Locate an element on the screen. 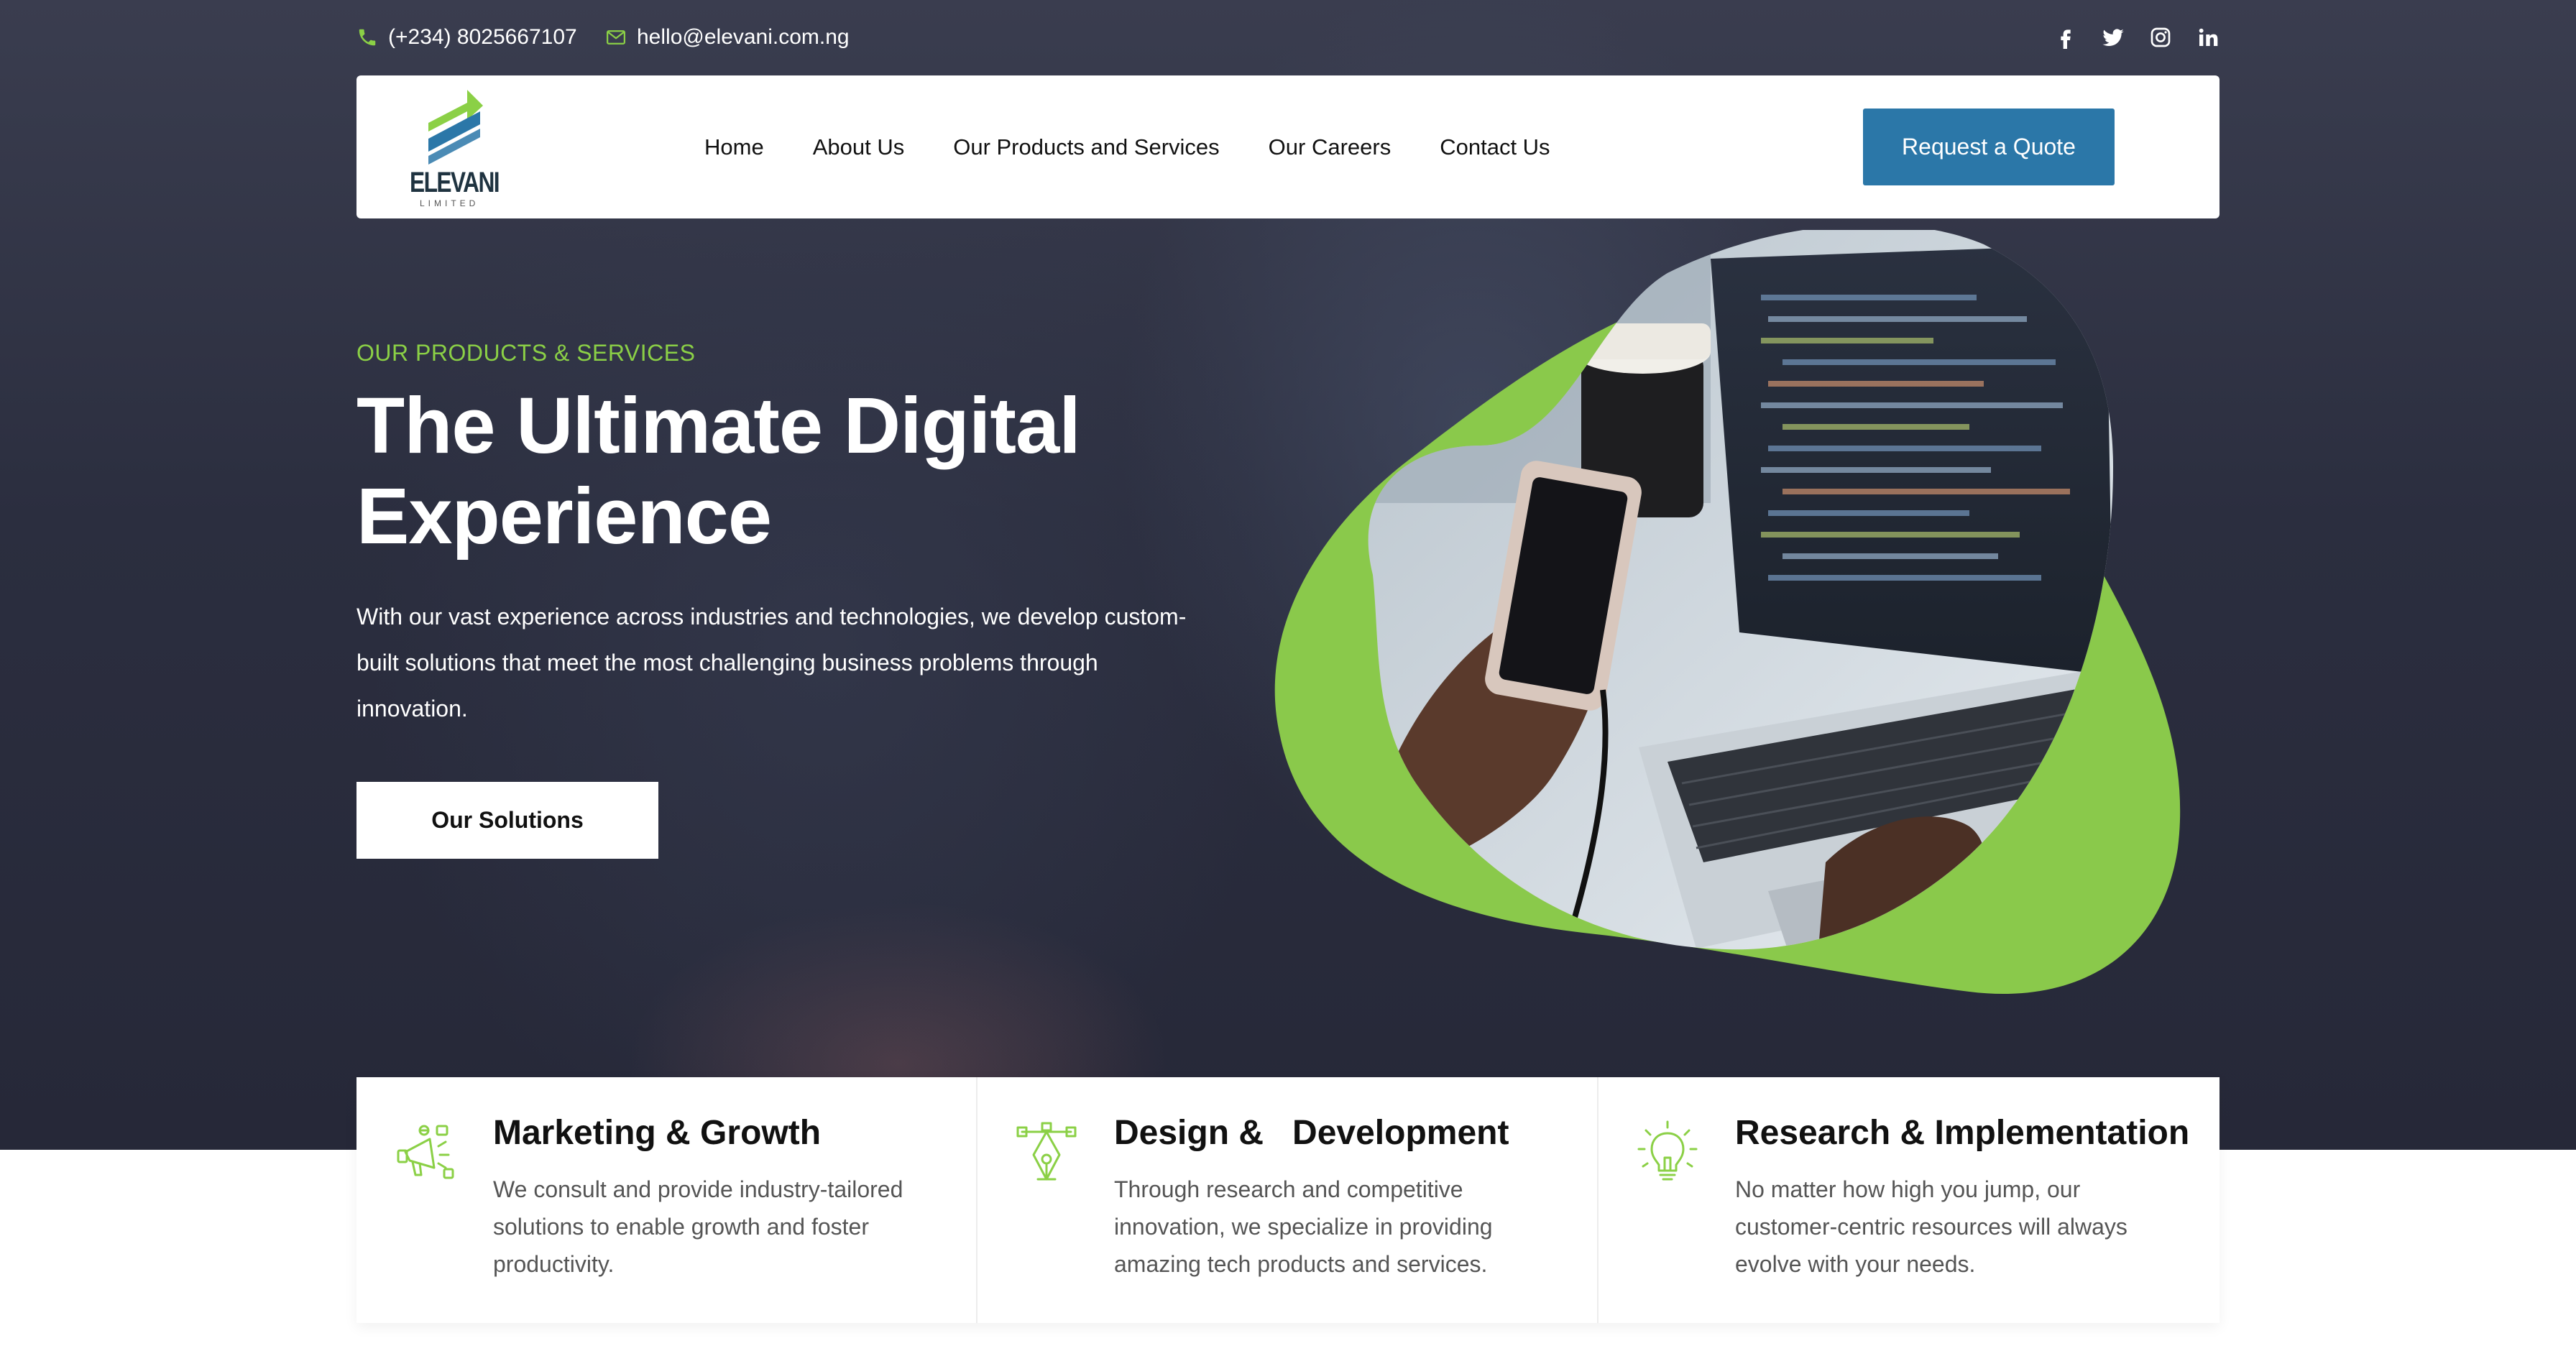 The image size is (2576, 1351). our-solutions-button: Our Solutions is located at coordinates (507, 820).